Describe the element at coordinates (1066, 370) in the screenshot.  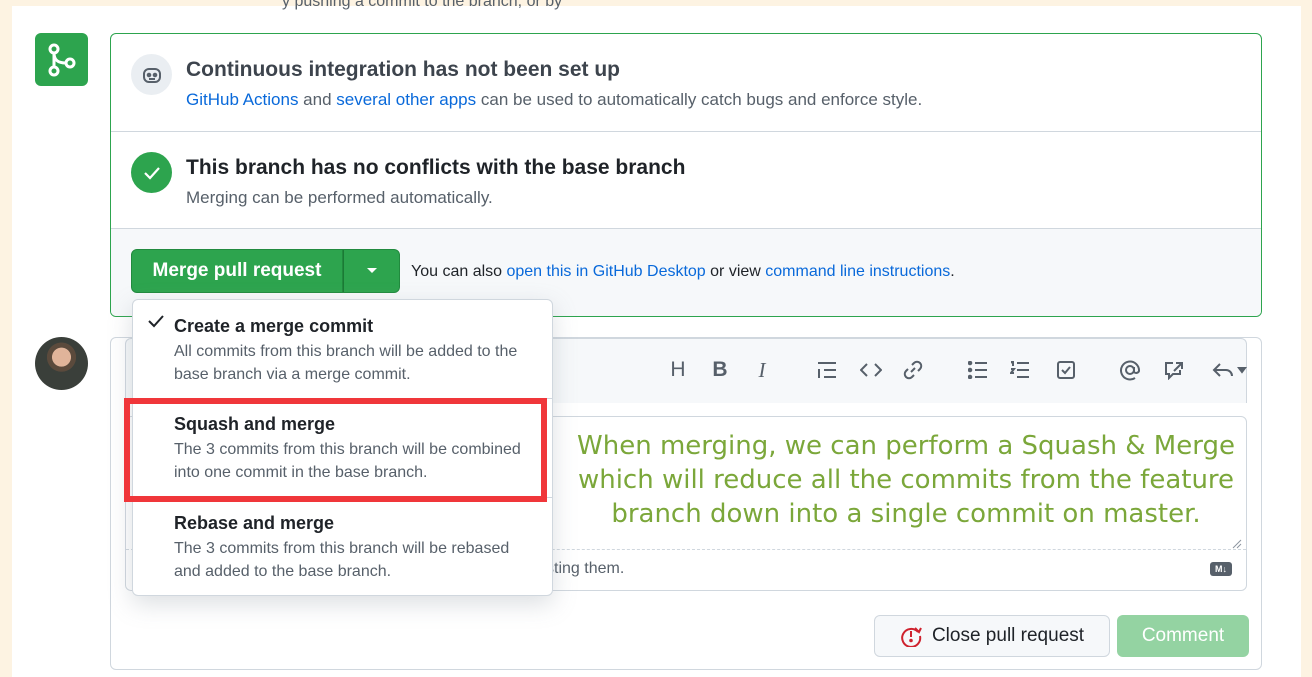
I see `task-list-icon` at that location.